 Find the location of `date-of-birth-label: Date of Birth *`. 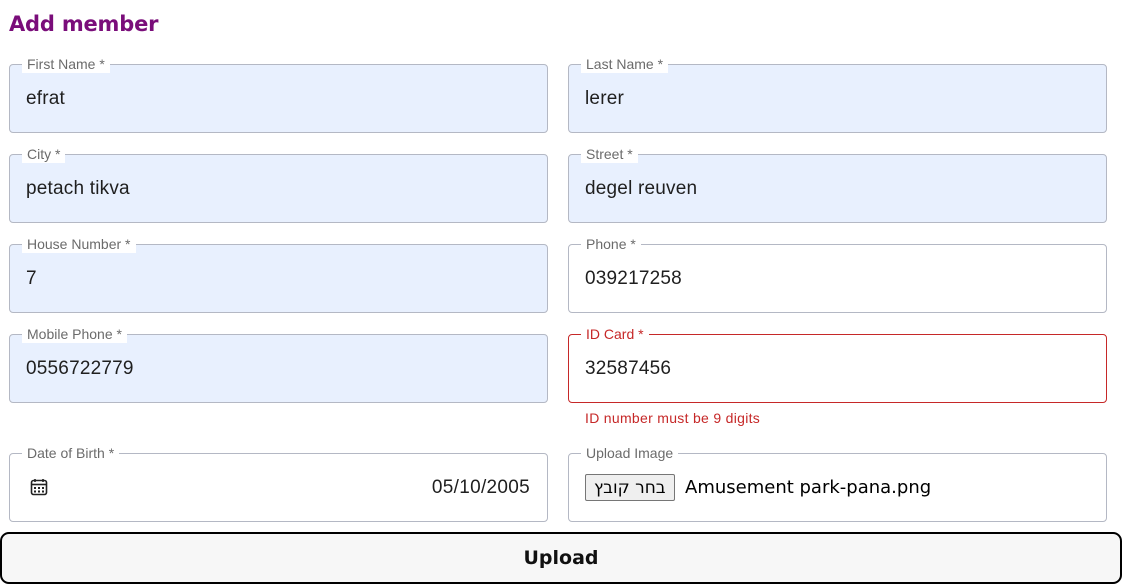

date-of-birth-label: Date of Birth * is located at coordinates (71, 453).